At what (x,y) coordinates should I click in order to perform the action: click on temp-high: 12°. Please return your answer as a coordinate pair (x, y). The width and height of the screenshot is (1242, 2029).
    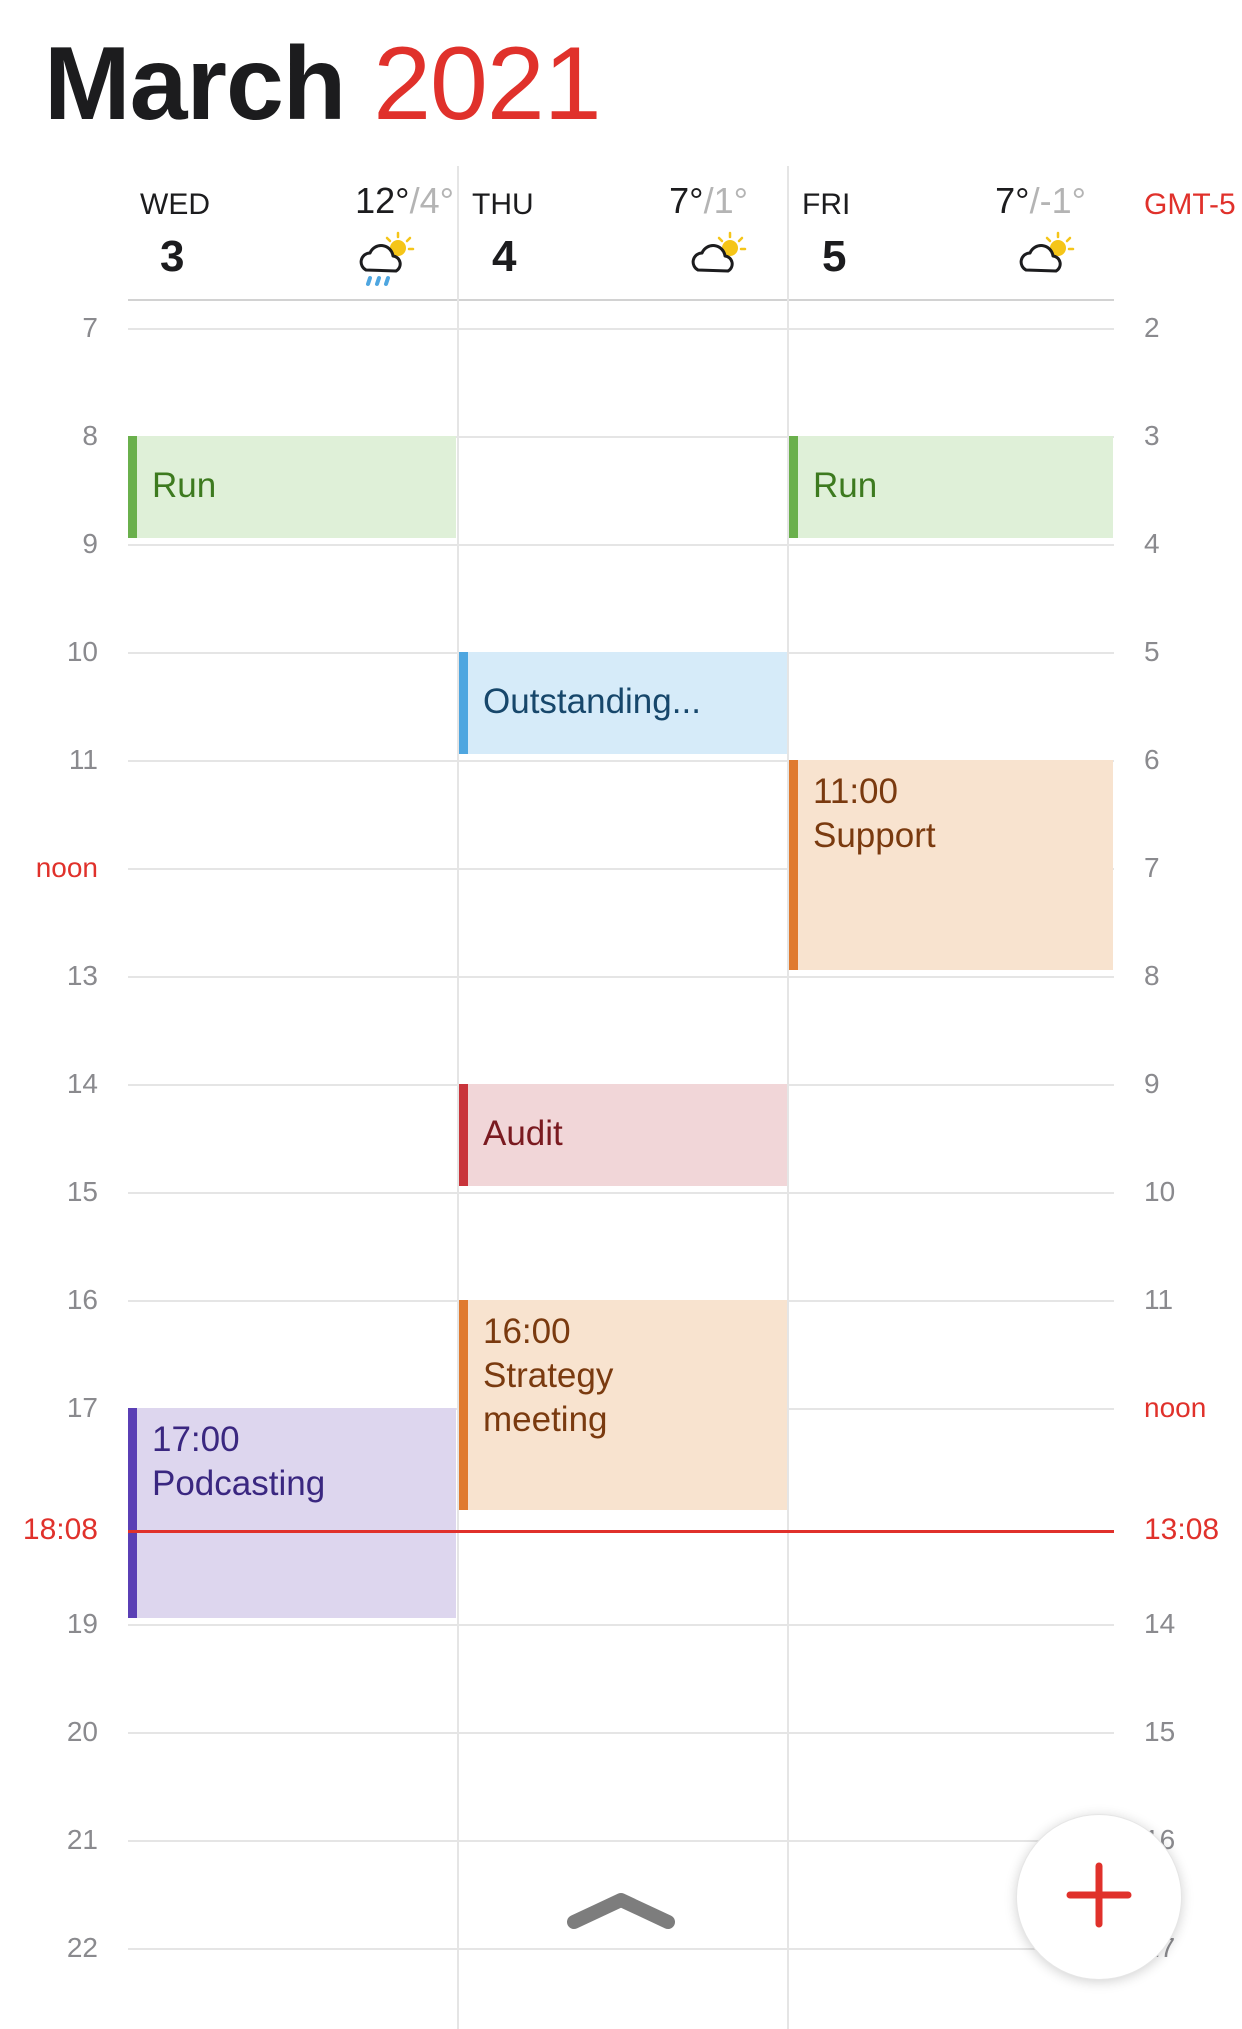
    Looking at the image, I should click on (382, 200).